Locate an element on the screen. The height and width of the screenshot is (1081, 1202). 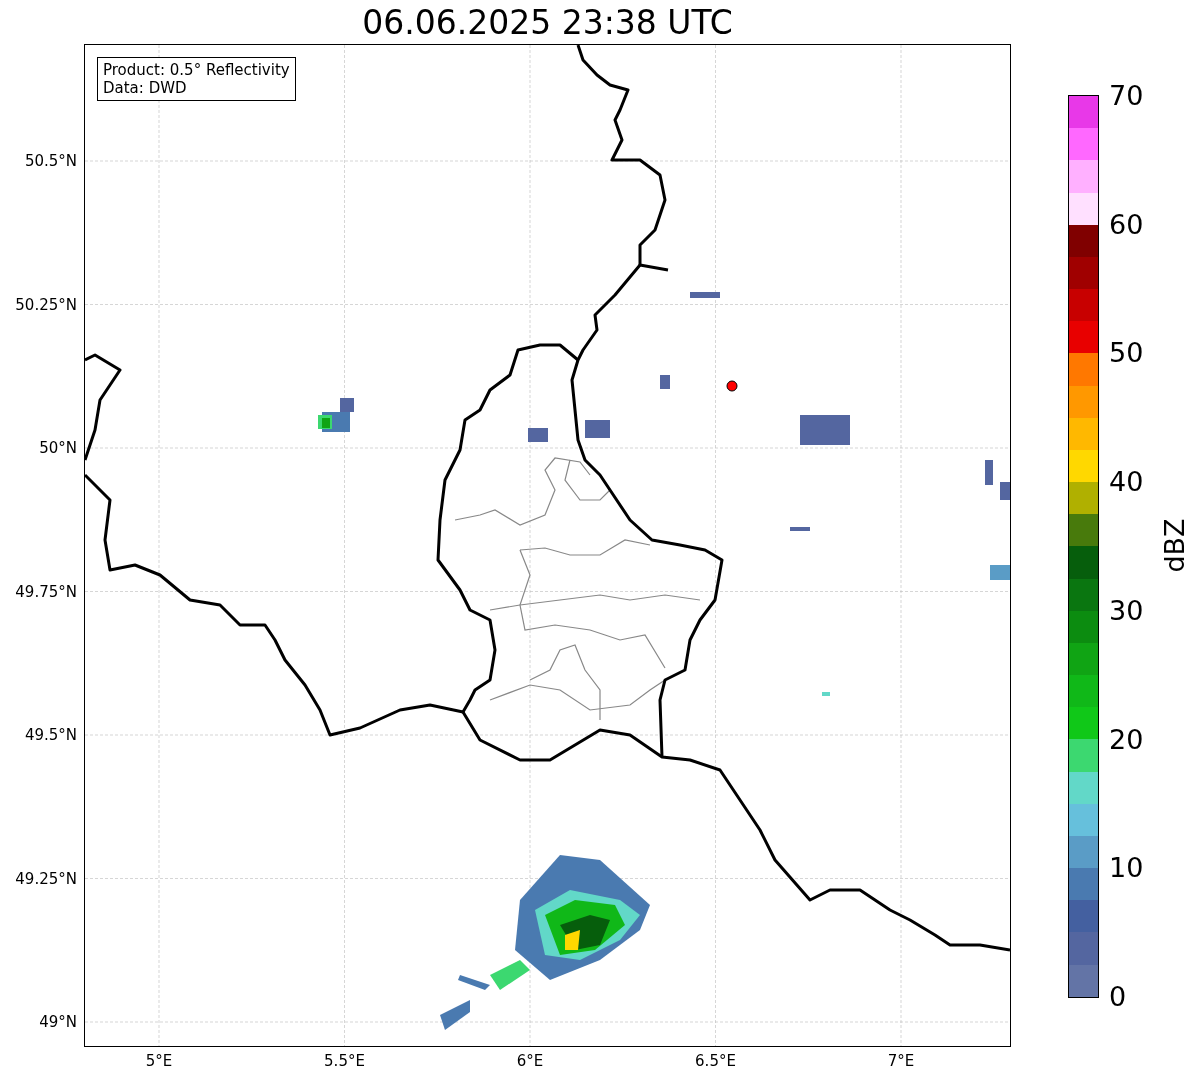
colorbar-tick-label: 20 is located at coordinates (1126, 739).